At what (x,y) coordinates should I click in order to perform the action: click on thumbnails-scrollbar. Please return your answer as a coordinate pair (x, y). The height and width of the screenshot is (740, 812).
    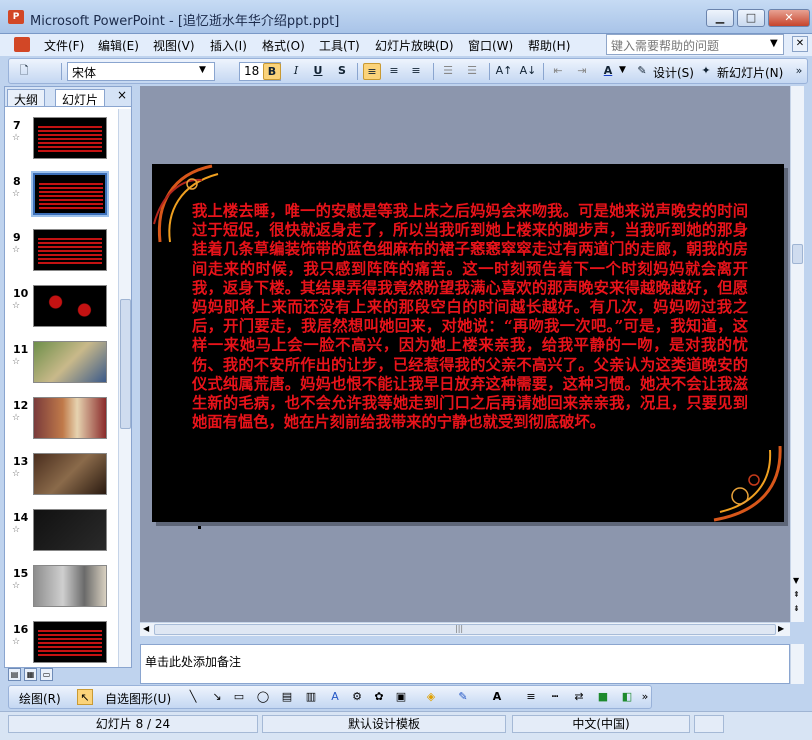
    Looking at the image, I should click on (124, 388).